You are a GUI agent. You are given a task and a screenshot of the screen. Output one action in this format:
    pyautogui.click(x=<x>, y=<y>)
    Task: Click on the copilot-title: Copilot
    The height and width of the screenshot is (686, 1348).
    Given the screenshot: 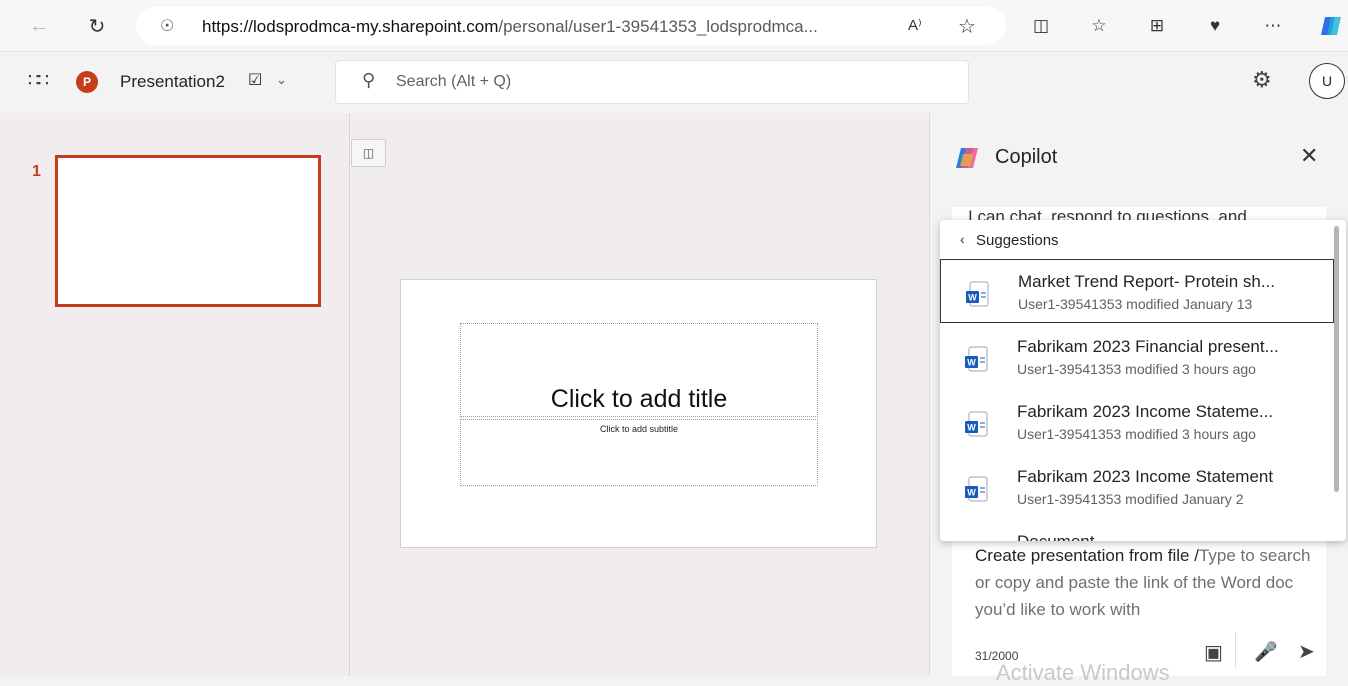 What is the action you would take?
    pyautogui.click(x=1026, y=157)
    